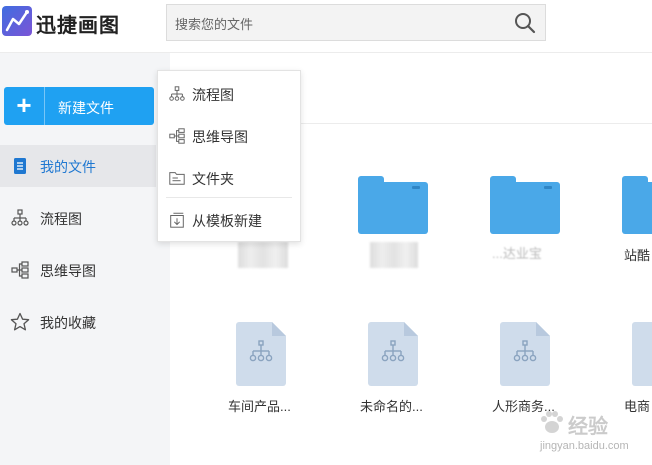 This screenshot has width=652, height=465. What do you see at coordinates (517, 252) in the screenshot?
I see `folder-name: ...达业宝` at bounding box center [517, 252].